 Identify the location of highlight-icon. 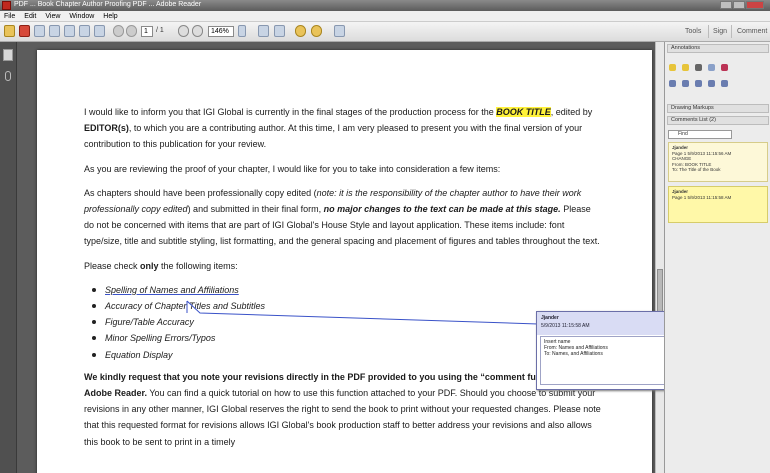
(316, 31).